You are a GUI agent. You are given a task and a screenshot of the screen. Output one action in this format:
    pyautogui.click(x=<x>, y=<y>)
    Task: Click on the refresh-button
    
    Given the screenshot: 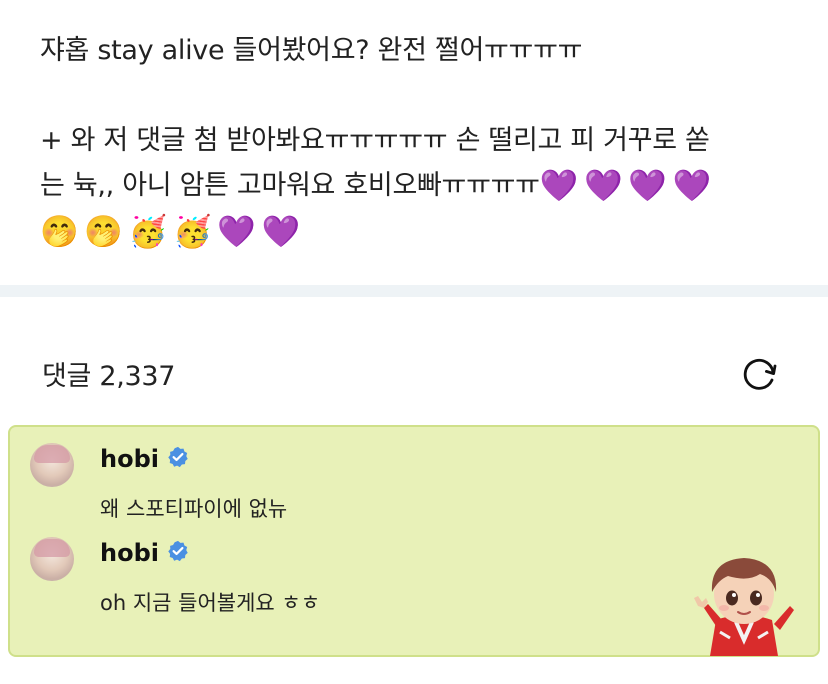 What is the action you would take?
    pyautogui.click(x=760, y=375)
    